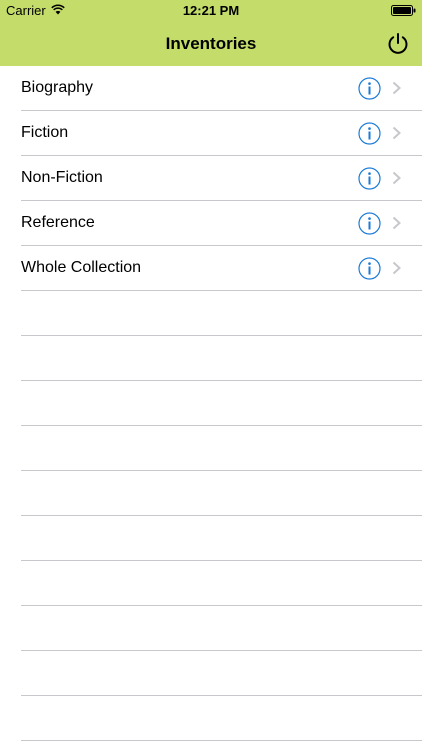 The width and height of the screenshot is (422, 750). I want to click on list-item-biography: Biography, so click(221, 88).